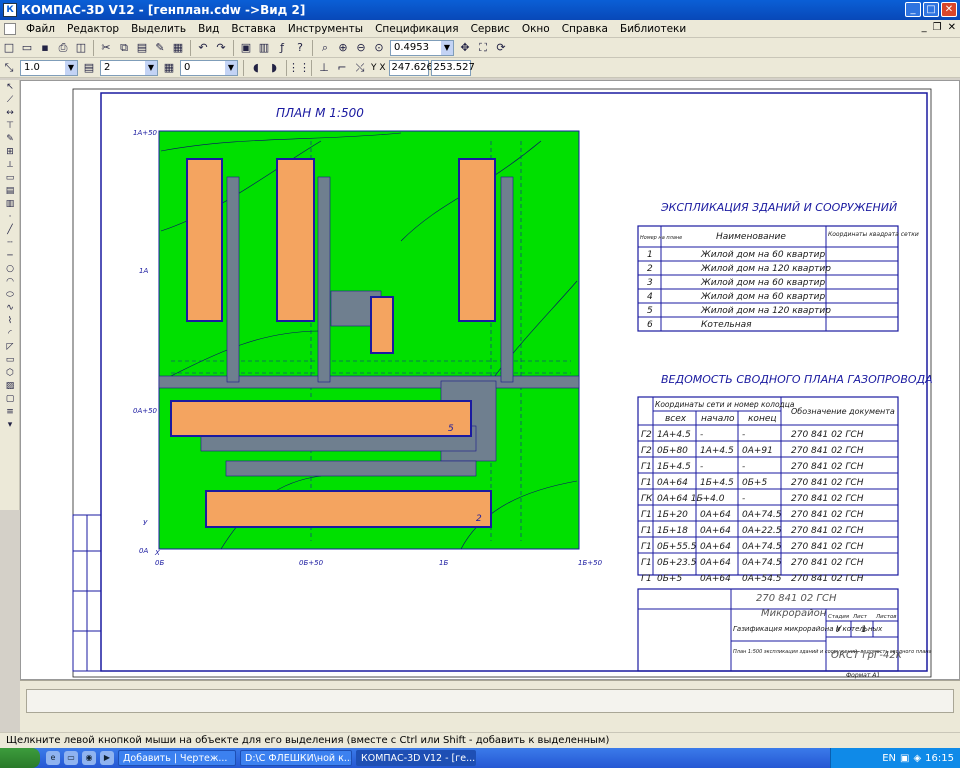  Describe the element at coordinates (417, 29) in the screenshot. I see `menu-spec: Спецификация` at that location.